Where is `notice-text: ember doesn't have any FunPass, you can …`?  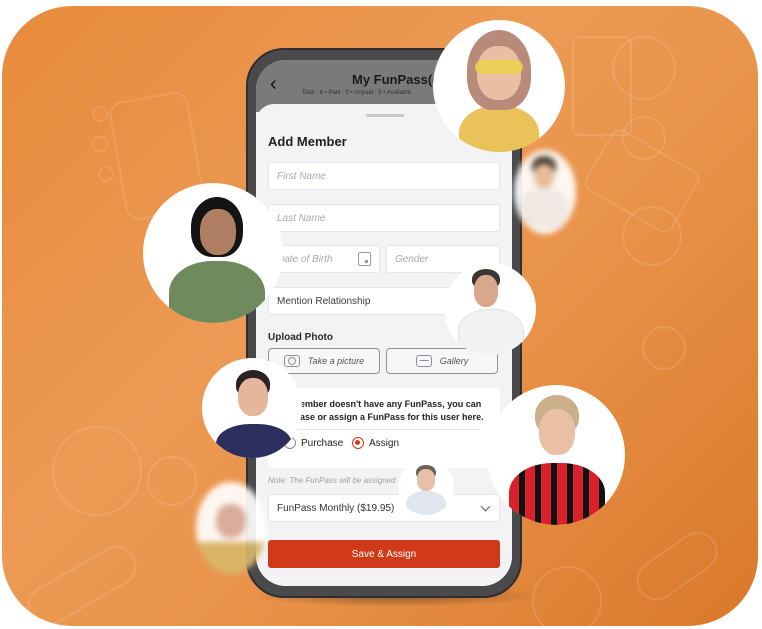
notice-text: ember doesn't have any FunPass, you can … is located at coordinates (392, 410).